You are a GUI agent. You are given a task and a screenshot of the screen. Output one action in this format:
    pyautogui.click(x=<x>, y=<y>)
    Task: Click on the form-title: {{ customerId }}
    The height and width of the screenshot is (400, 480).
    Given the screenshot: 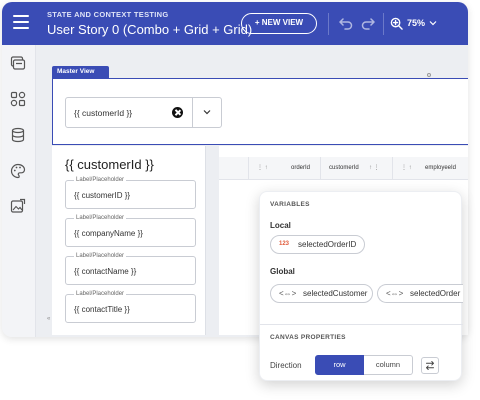 What is the action you would take?
    pyautogui.click(x=109, y=164)
    